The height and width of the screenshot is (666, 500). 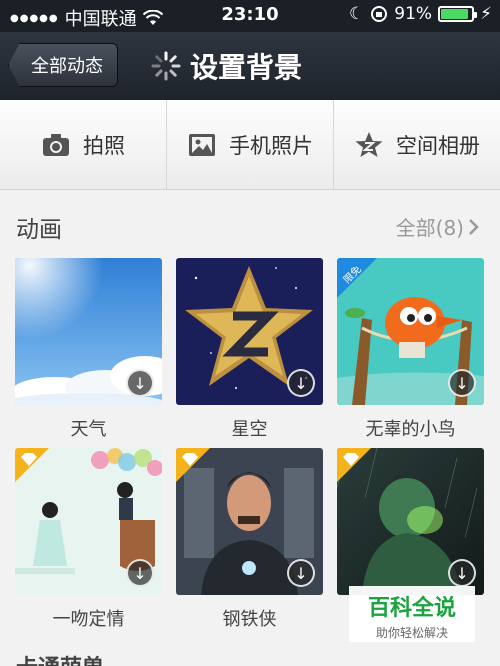 I want to click on view-all-link: 全部(8), so click(x=438, y=226).